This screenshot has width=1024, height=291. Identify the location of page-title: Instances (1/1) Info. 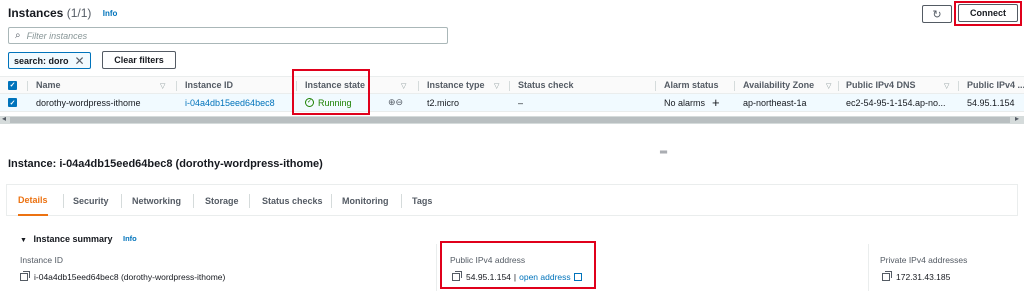
(62, 13).